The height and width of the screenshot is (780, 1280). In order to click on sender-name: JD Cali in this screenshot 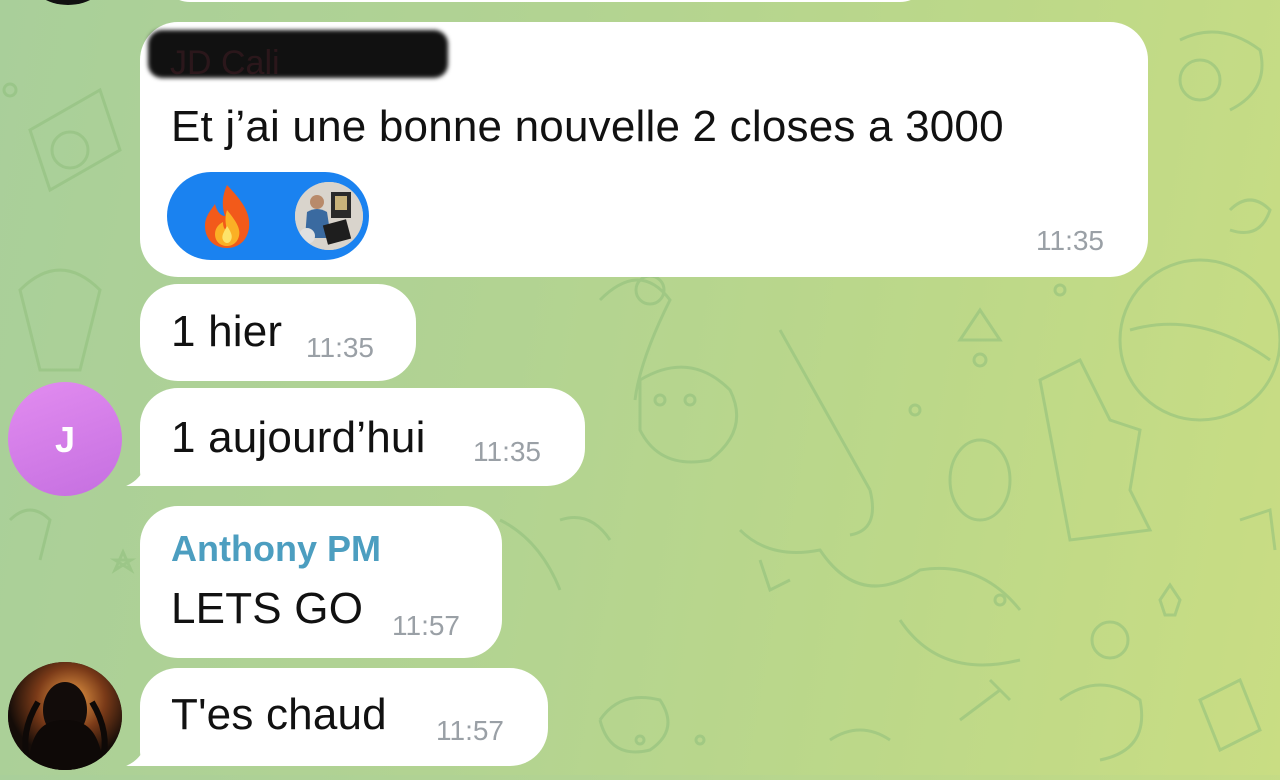, I will do `click(225, 63)`.